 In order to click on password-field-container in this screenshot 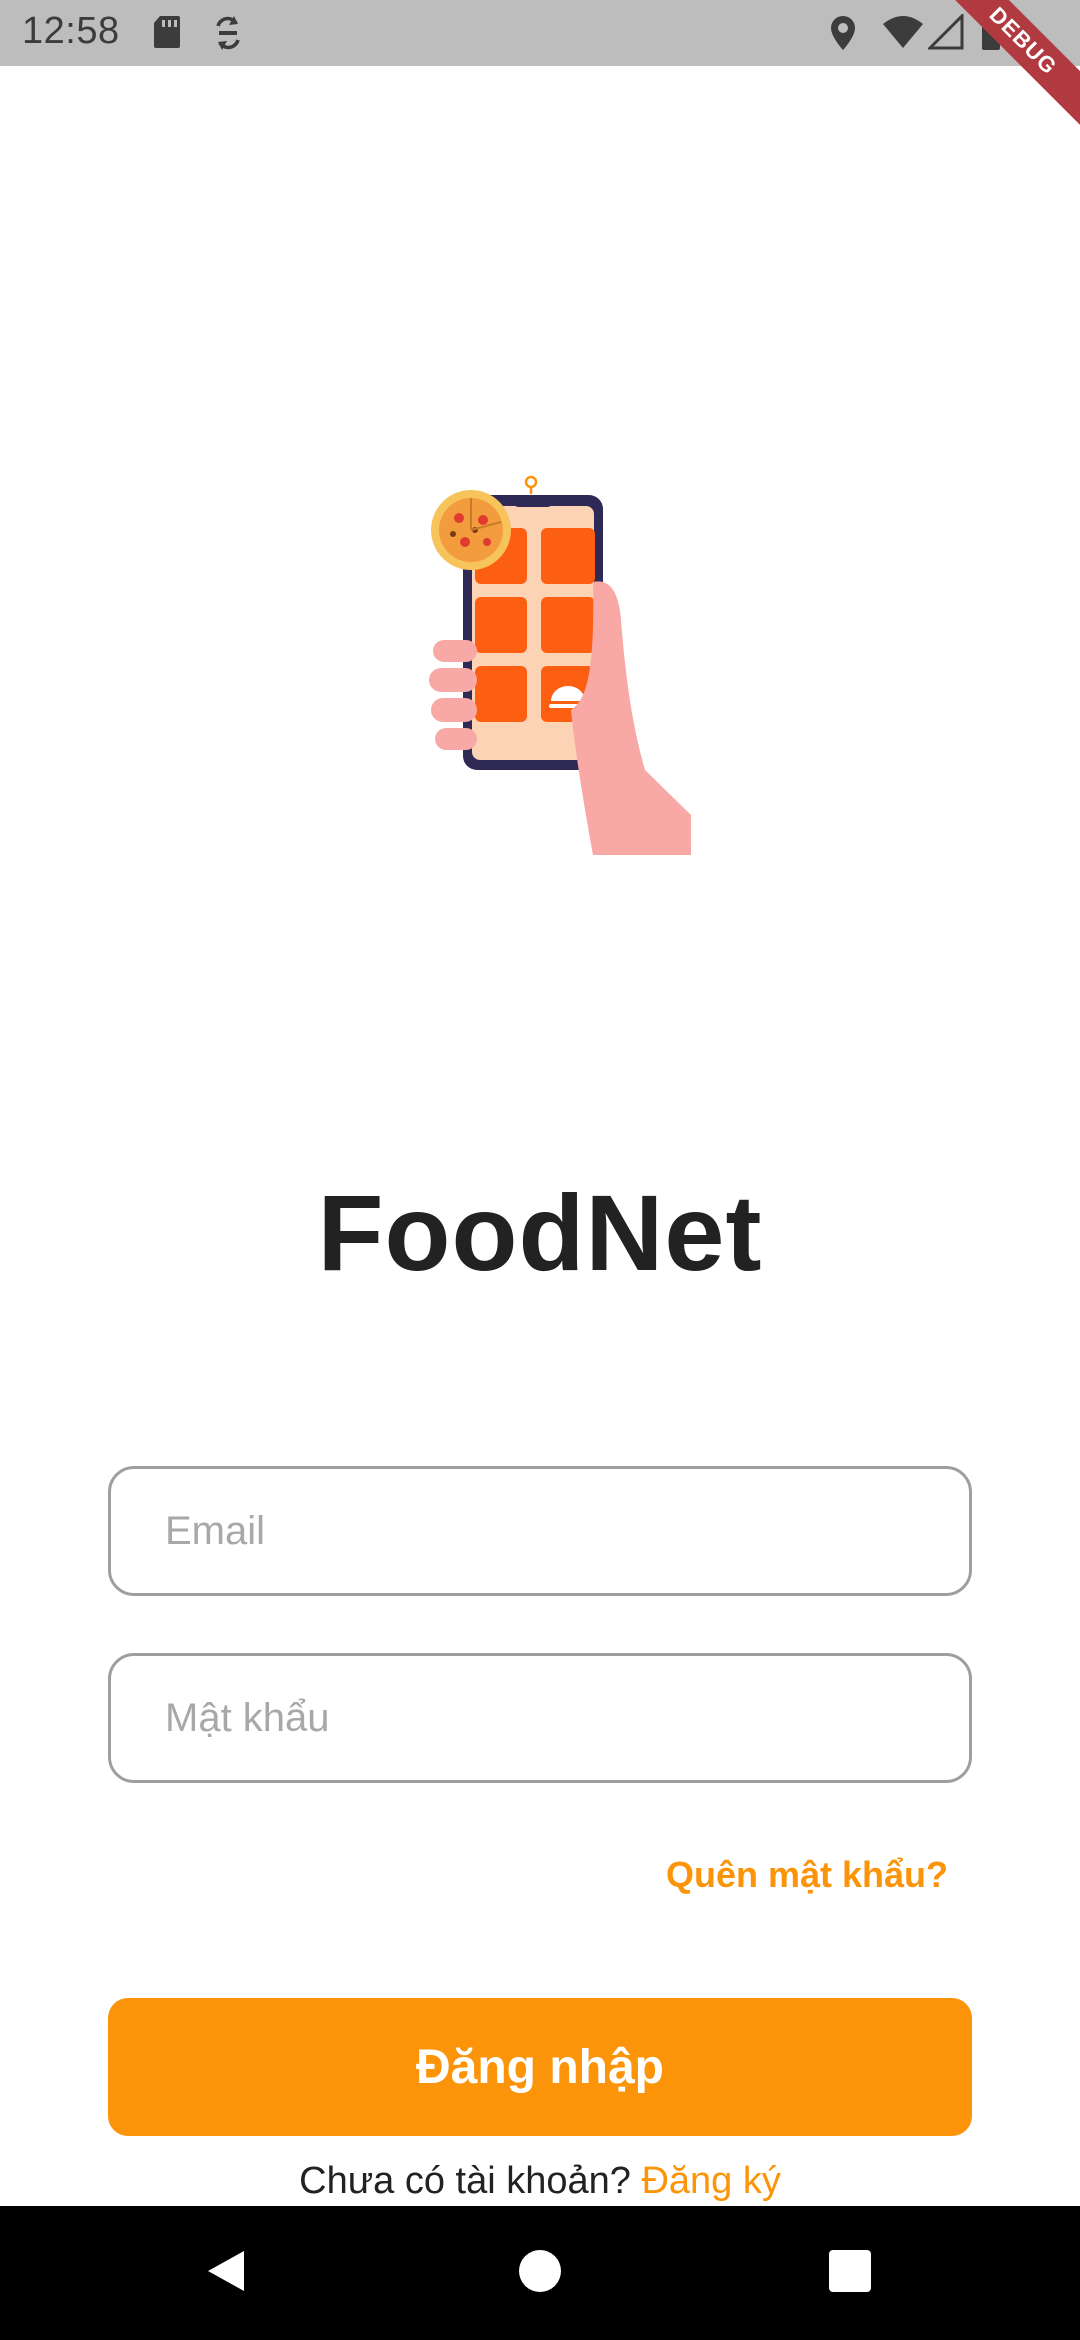, I will do `click(540, 1718)`.